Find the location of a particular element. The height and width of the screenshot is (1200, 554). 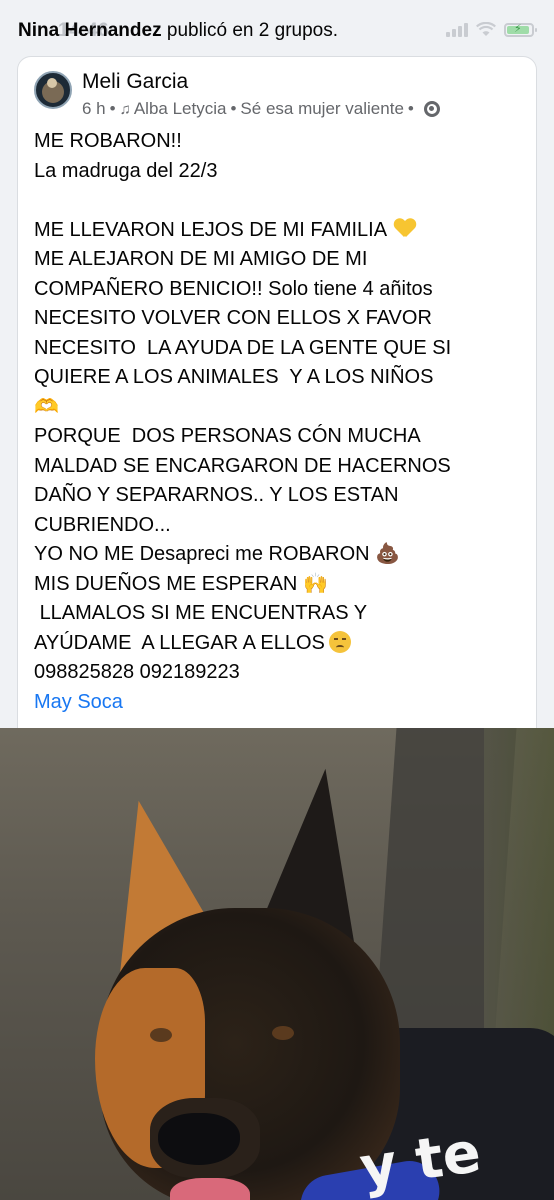

pile-of-poo-icon: 💩 is located at coordinates (388, 554).